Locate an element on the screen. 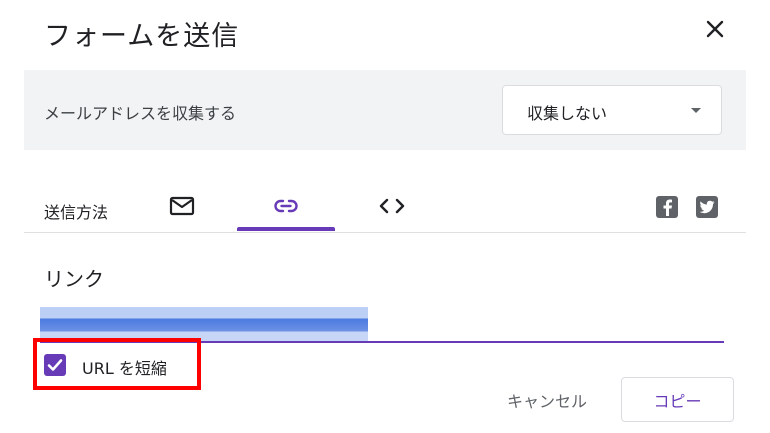  collect-email-label: メールアドレスを収集する is located at coordinates (140, 113).